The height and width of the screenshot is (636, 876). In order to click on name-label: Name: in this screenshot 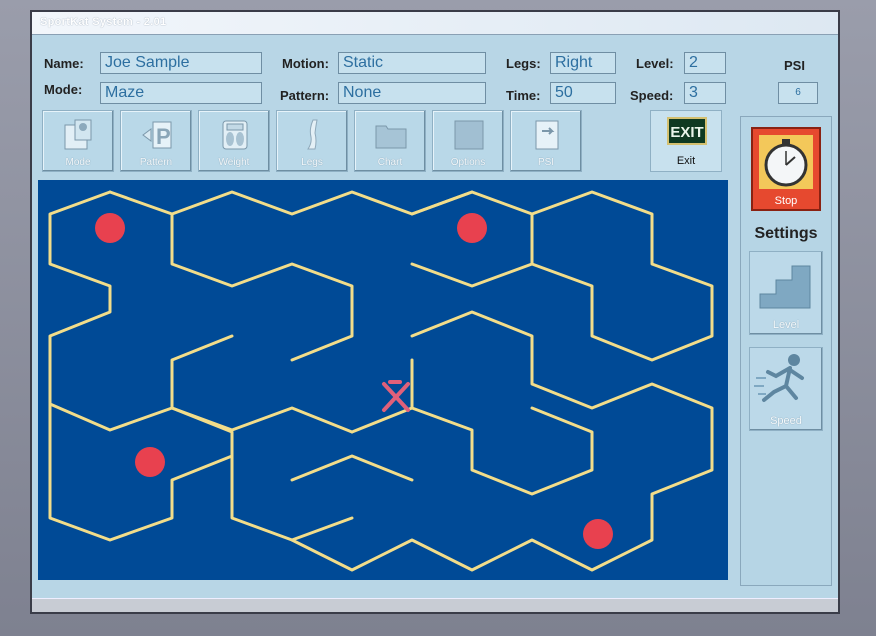, I will do `click(64, 63)`.